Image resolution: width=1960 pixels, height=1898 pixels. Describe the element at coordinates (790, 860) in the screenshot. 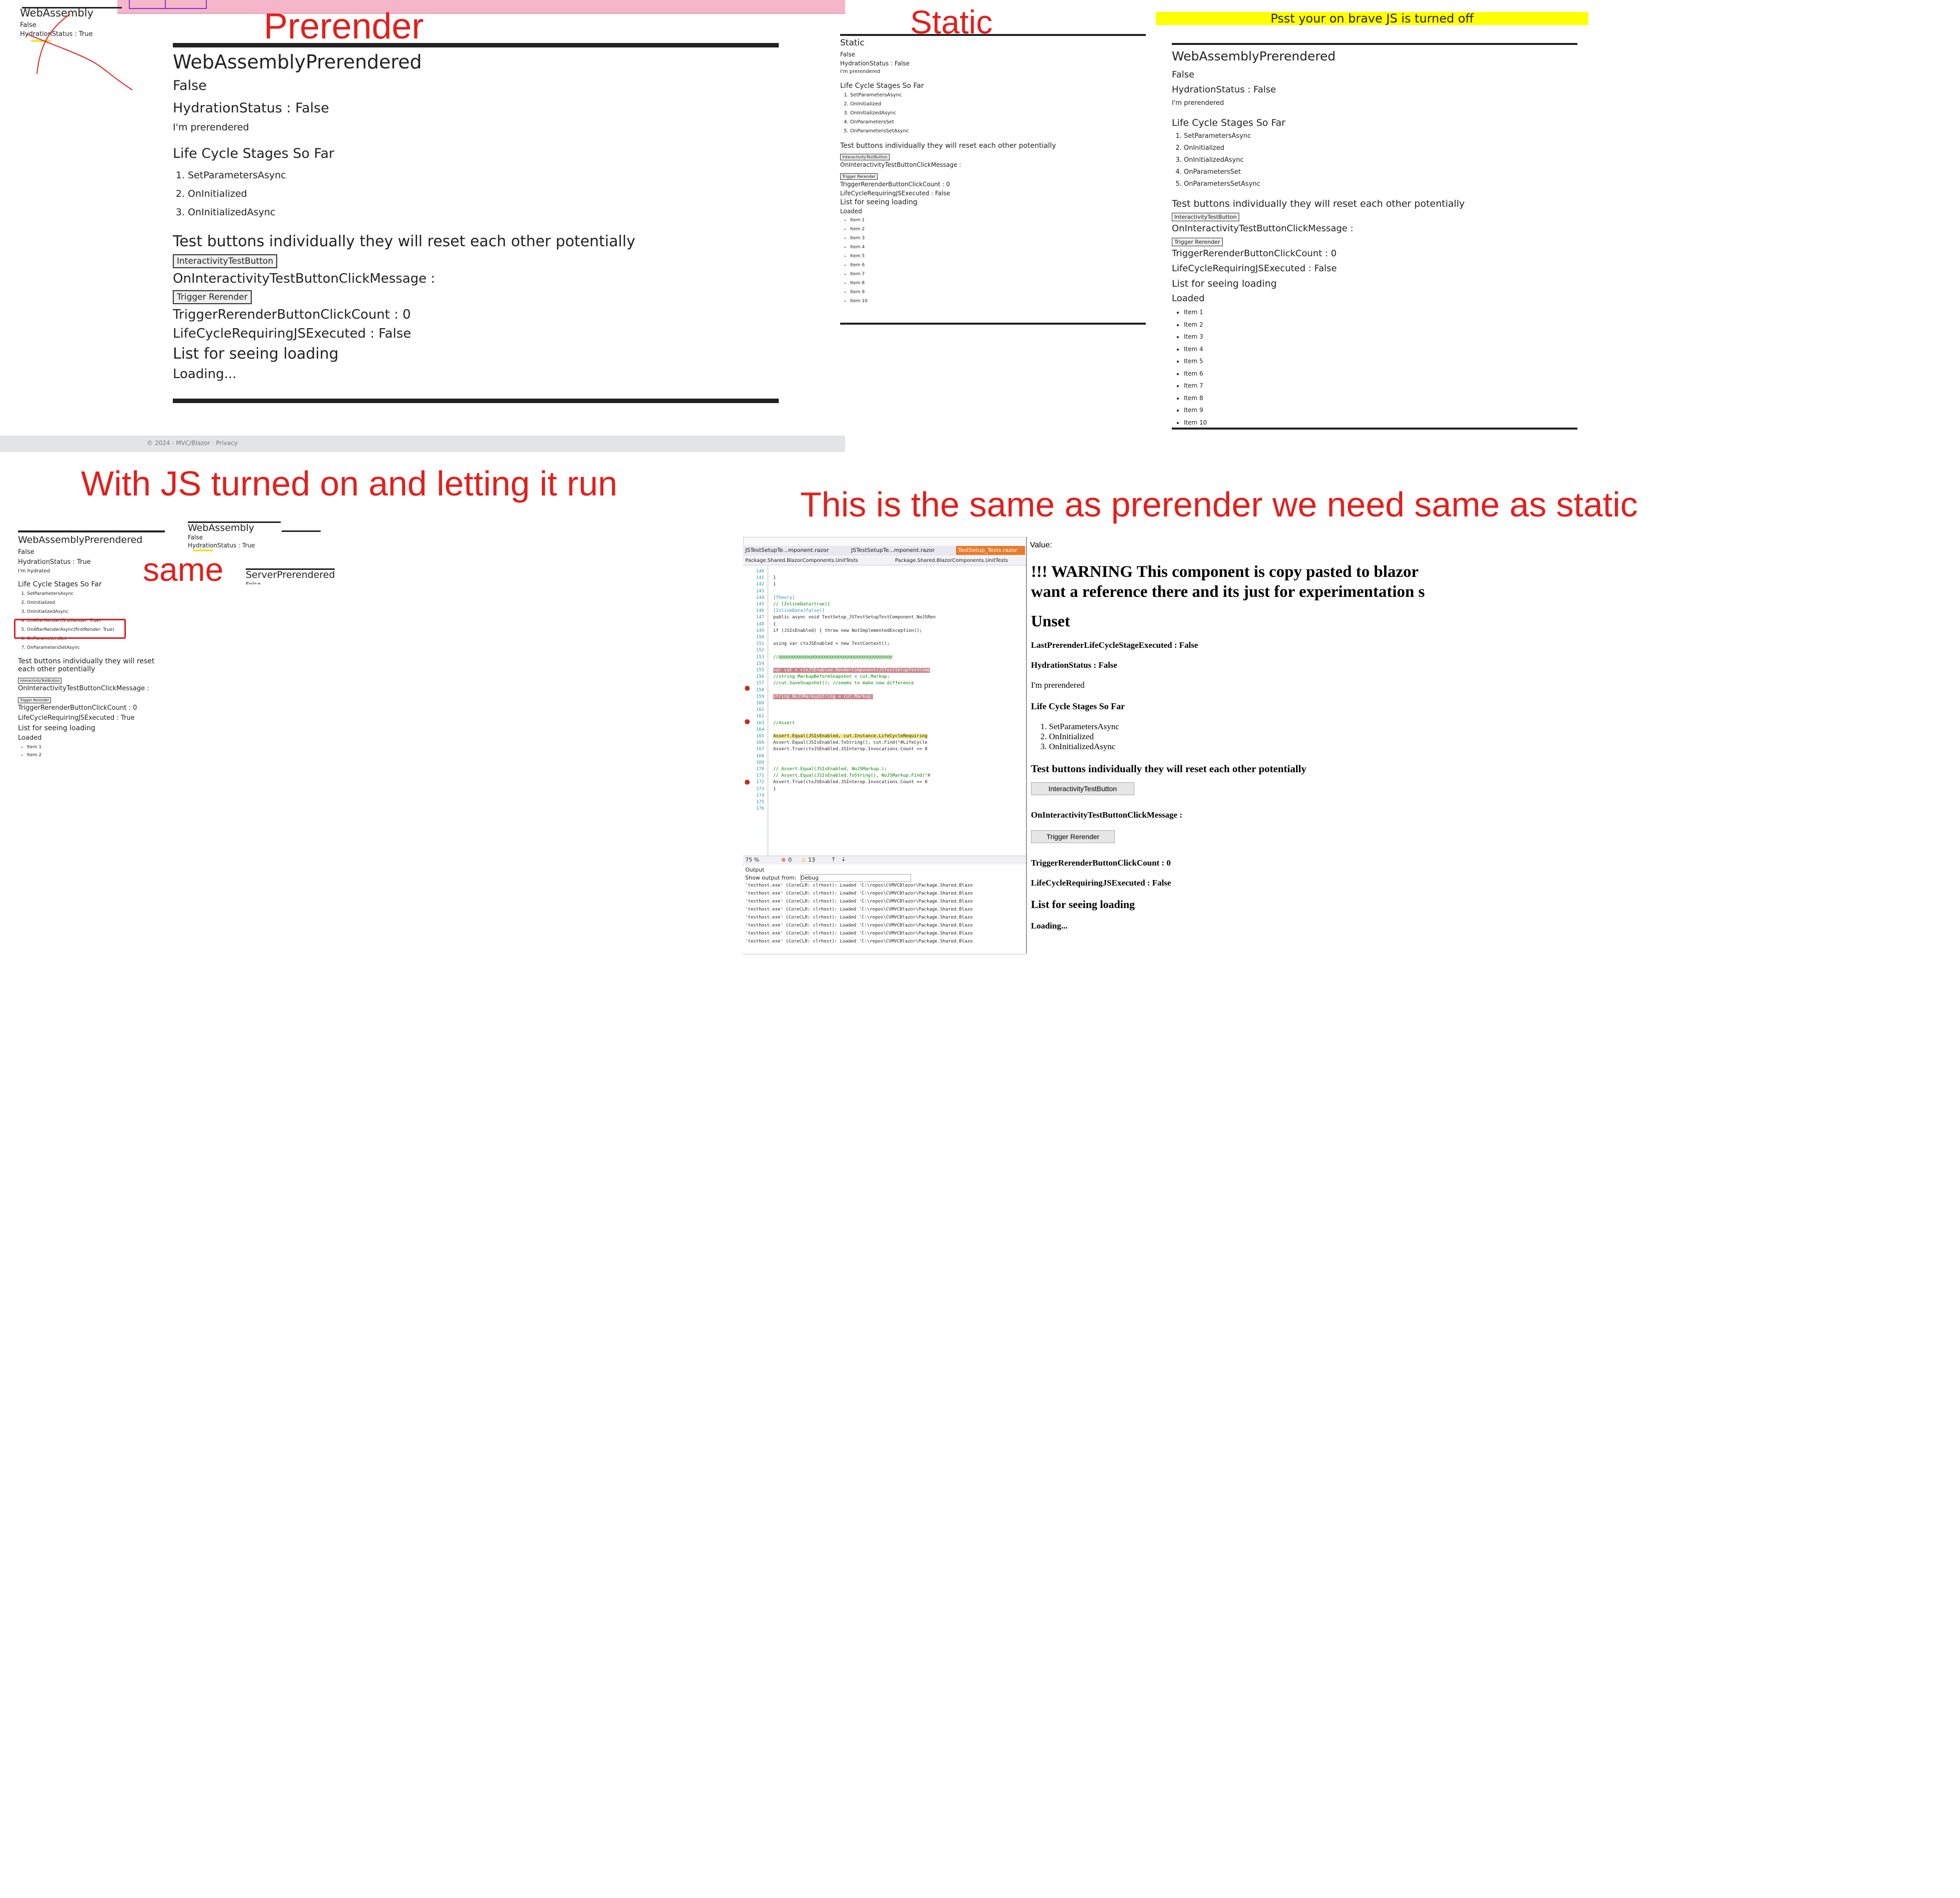

I see `error-count: 0` at that location.